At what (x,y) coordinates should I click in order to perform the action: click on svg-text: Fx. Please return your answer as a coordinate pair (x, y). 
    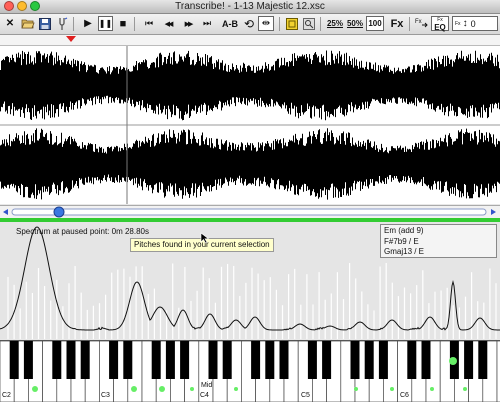
    Looking at the image, I should click on (418, 22).